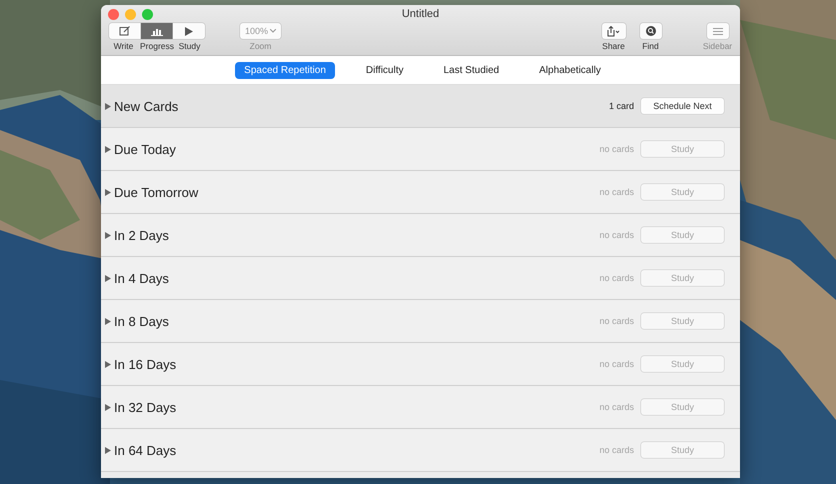 This screenshot has height=484, width=836. Describe the element at coordinates (613, 46) in the screenshot. I see `share-label: Share` at that location.